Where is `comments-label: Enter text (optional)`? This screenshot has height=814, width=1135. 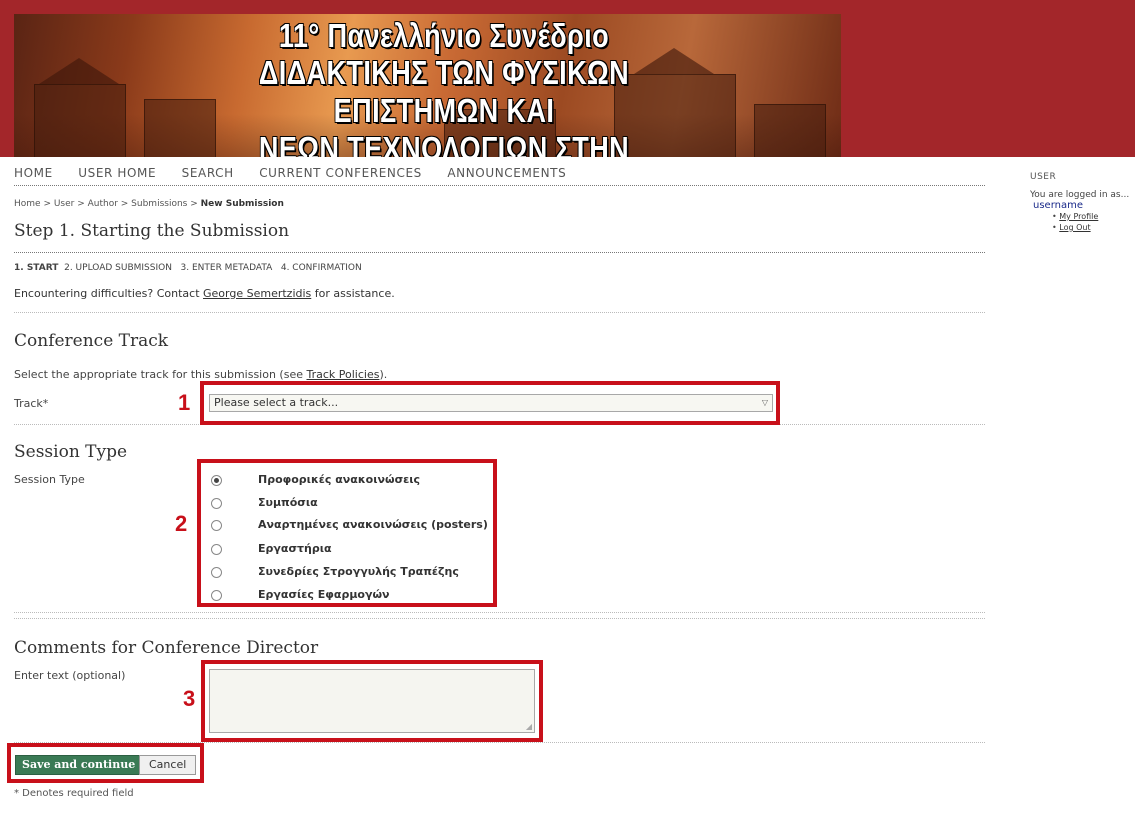 comments-label: Enter text (optional) is located at coordinates (70, 675).